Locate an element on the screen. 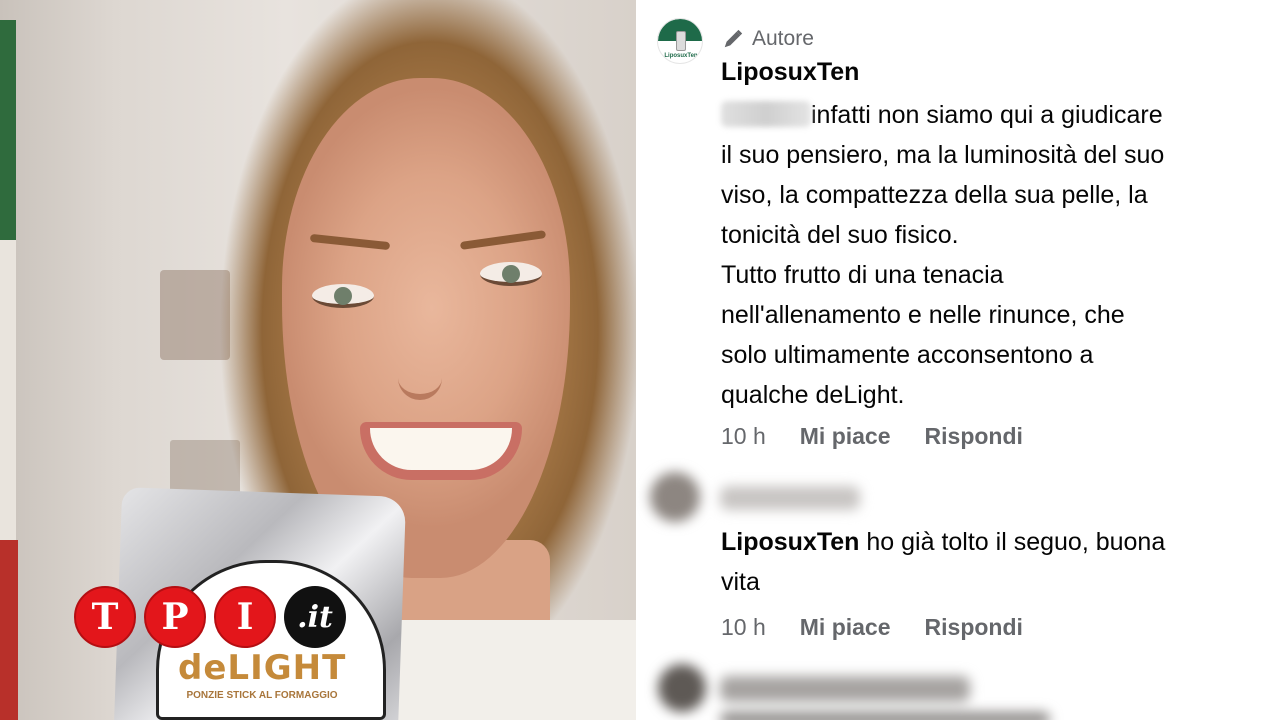 The image size is (1280, 720). tpi-logo: T P I .it is located at coordinates (210, 617).